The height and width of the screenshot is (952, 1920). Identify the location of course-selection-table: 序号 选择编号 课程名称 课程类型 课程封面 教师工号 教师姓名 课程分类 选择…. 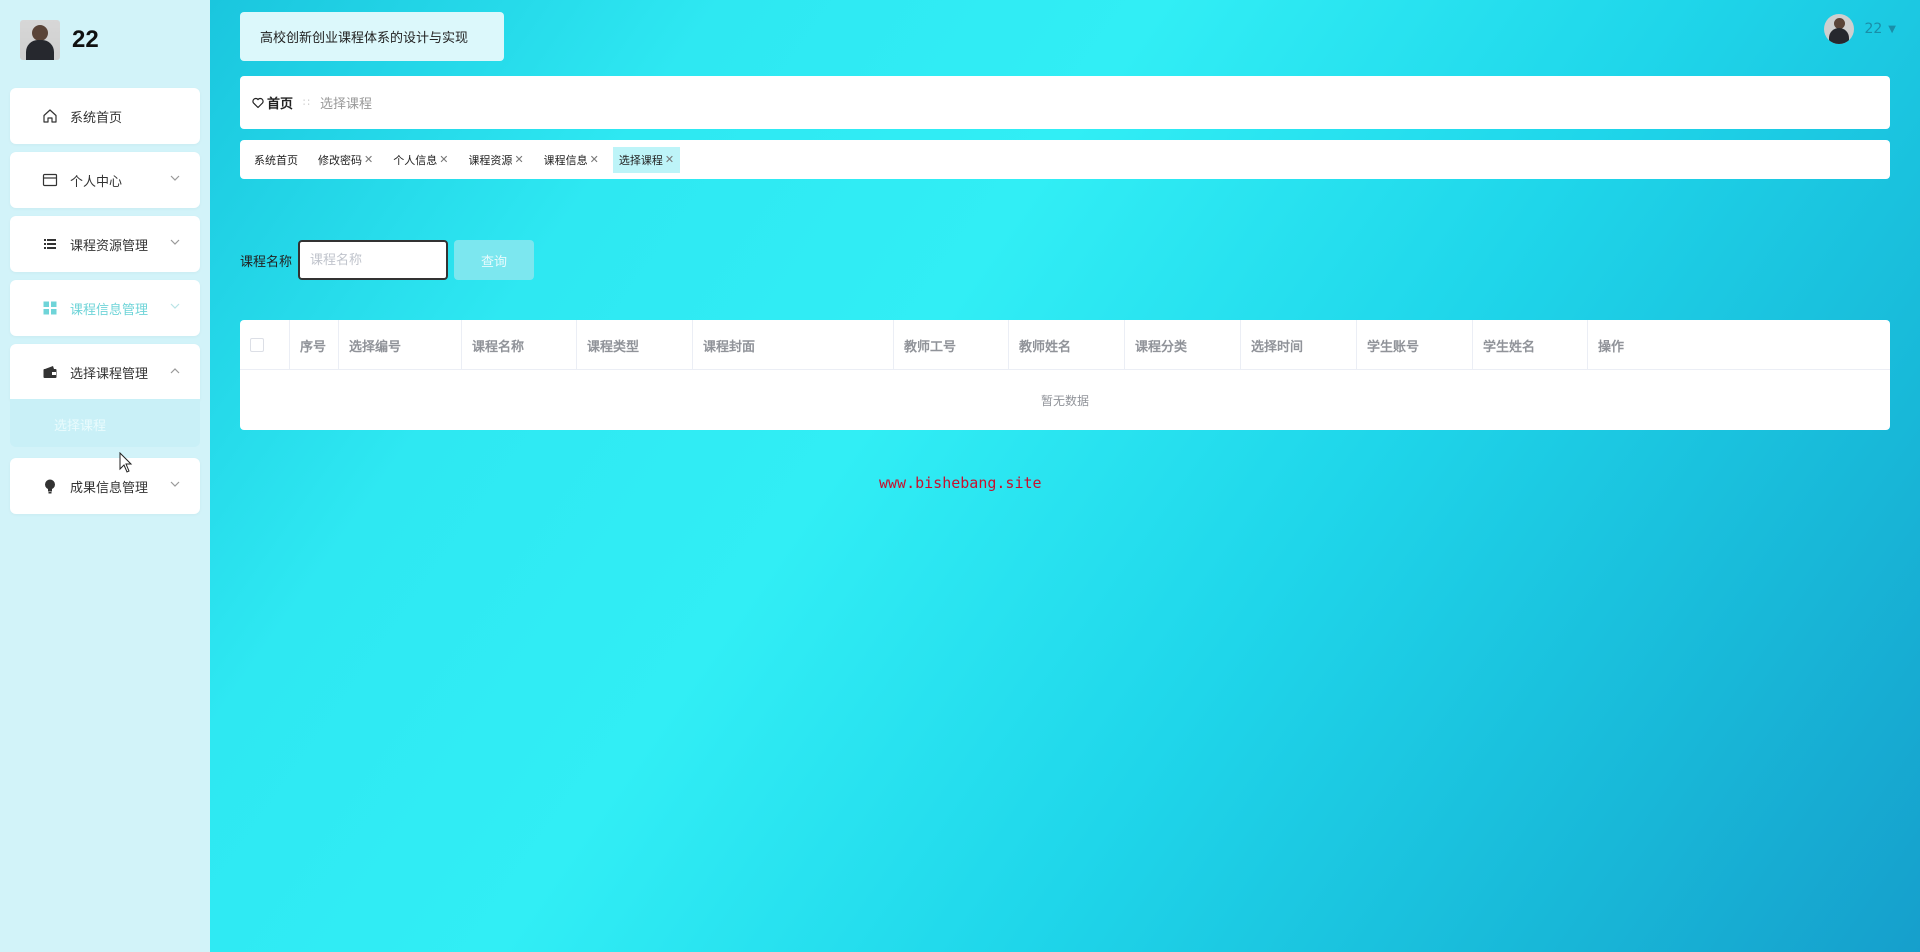
(1065, 375).